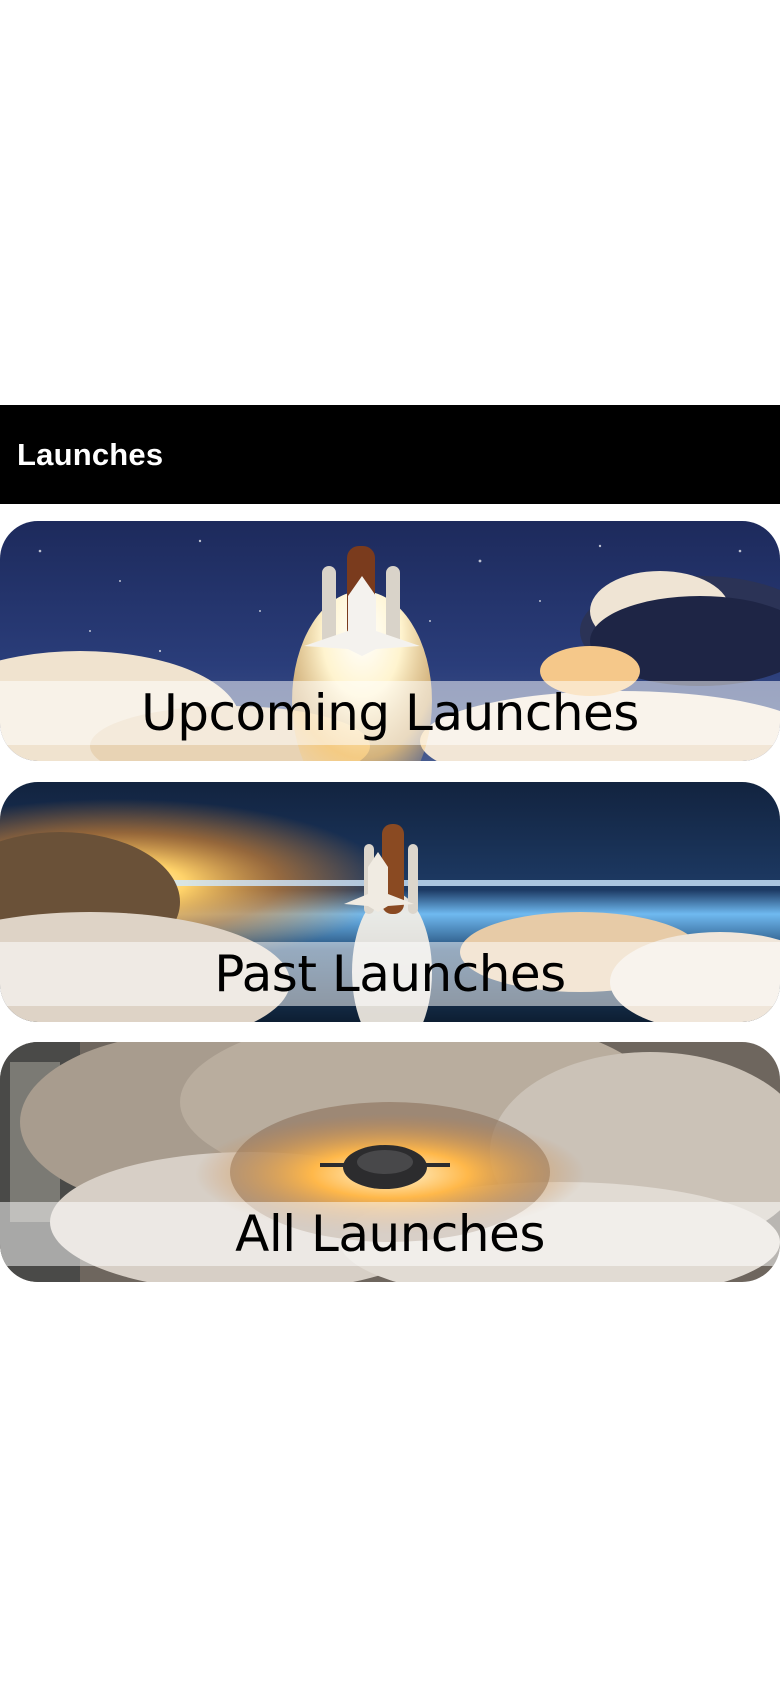 This screenshot has width=780, height=1688. Describe the element at coordinates (390, 1162) in the screenshot. I see `all-launches-card: All Launches` at that location.